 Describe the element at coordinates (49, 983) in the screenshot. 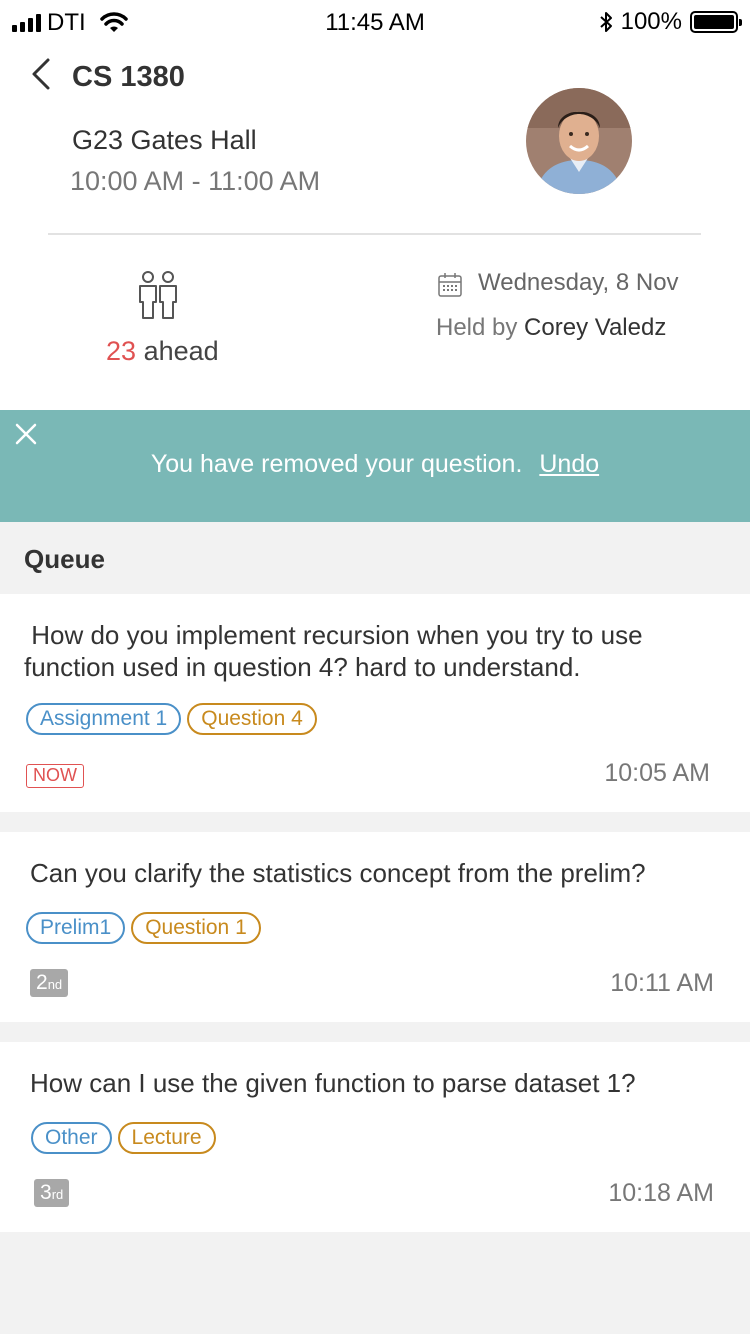

I see `position-badge: 2nd` at that location.